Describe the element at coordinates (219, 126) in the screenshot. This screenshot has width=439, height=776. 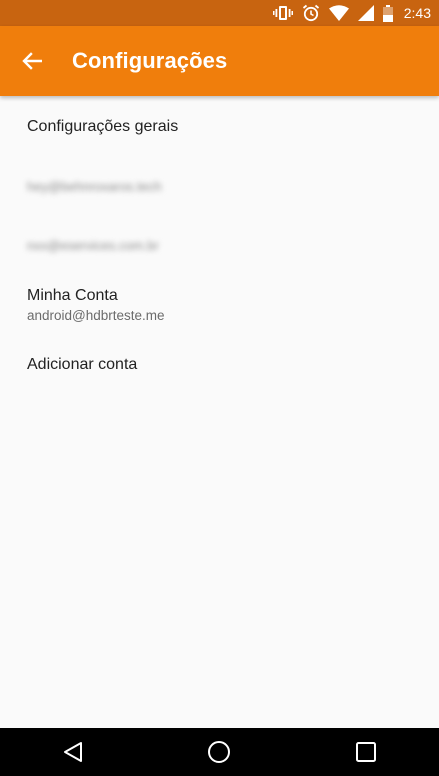
I see `general-settings-item: Configurações gerais` at that location.